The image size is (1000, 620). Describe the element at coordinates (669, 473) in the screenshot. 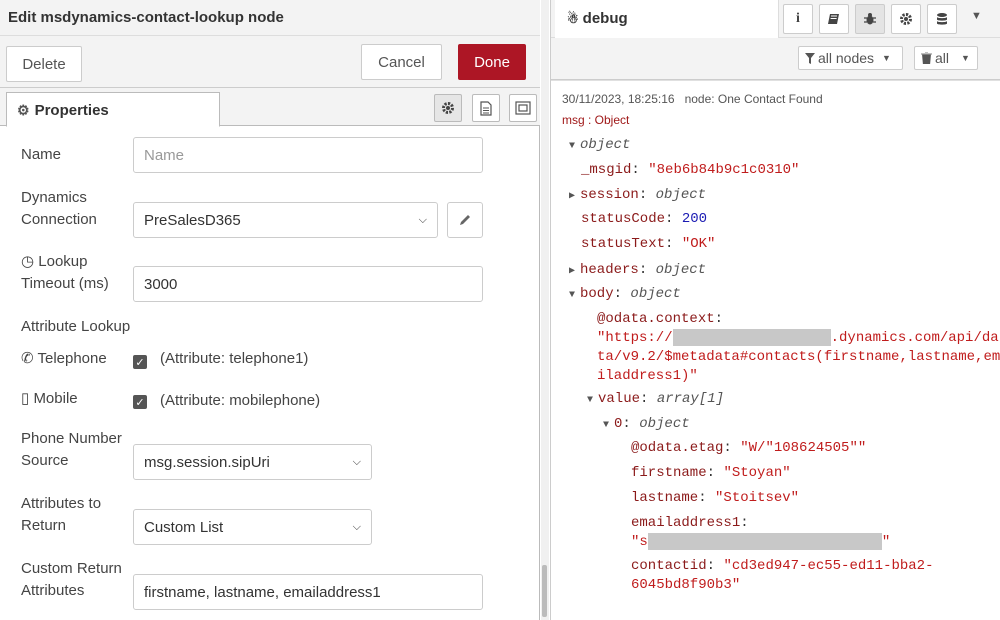

I see `firstname-key: firstname` at that location.